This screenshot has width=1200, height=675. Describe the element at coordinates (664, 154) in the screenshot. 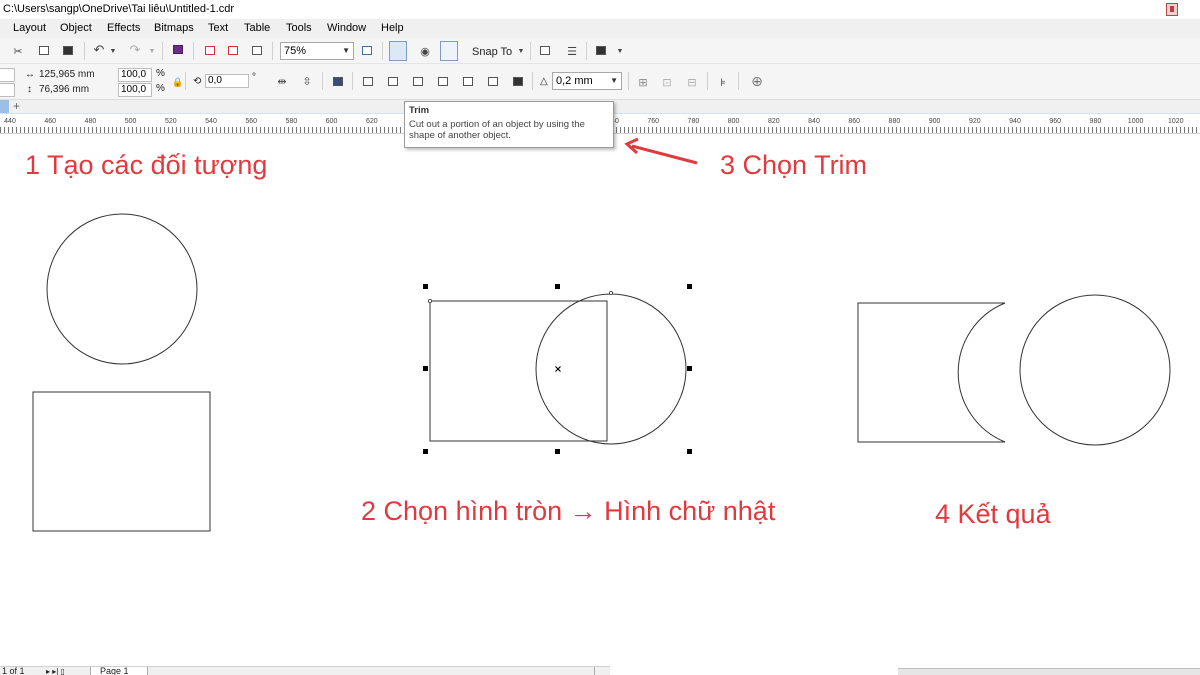

I see `annotation-arrow-line` at that location.